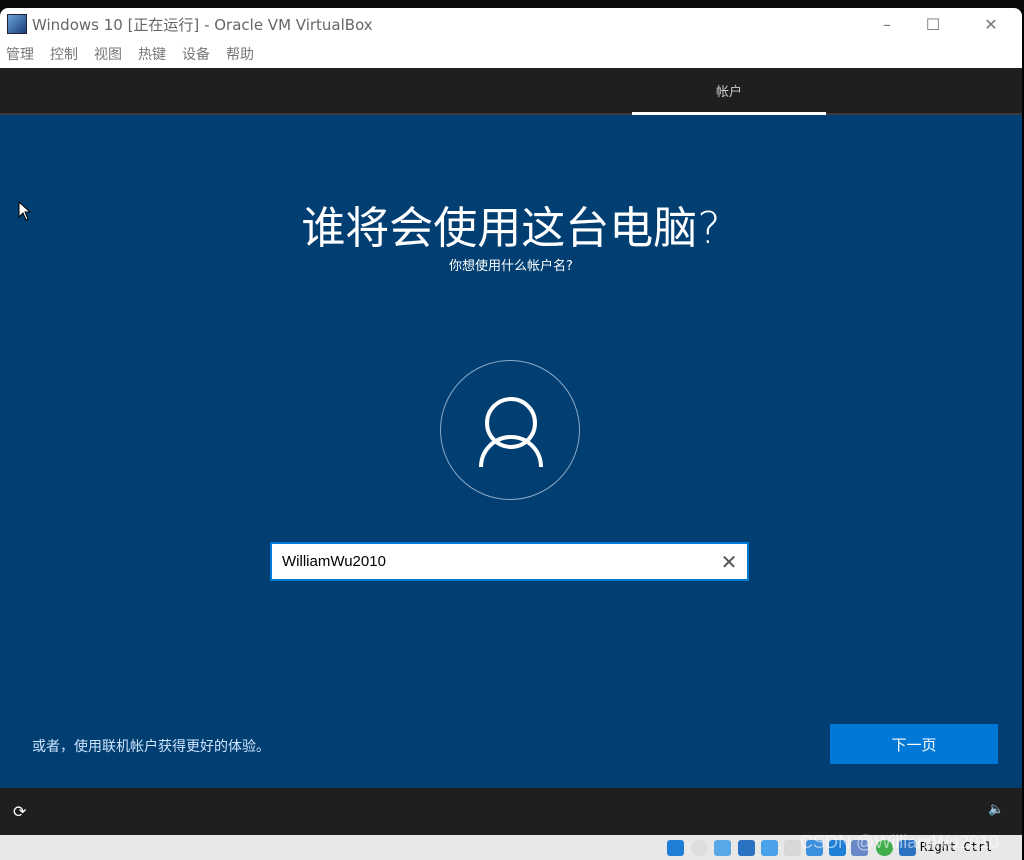 The width and height of the screenshot is (1024, 860). What do you see at coordinates (914, 744) in the screenshot?
I see `next-button: 下一页` at bounding box center [914, 744].